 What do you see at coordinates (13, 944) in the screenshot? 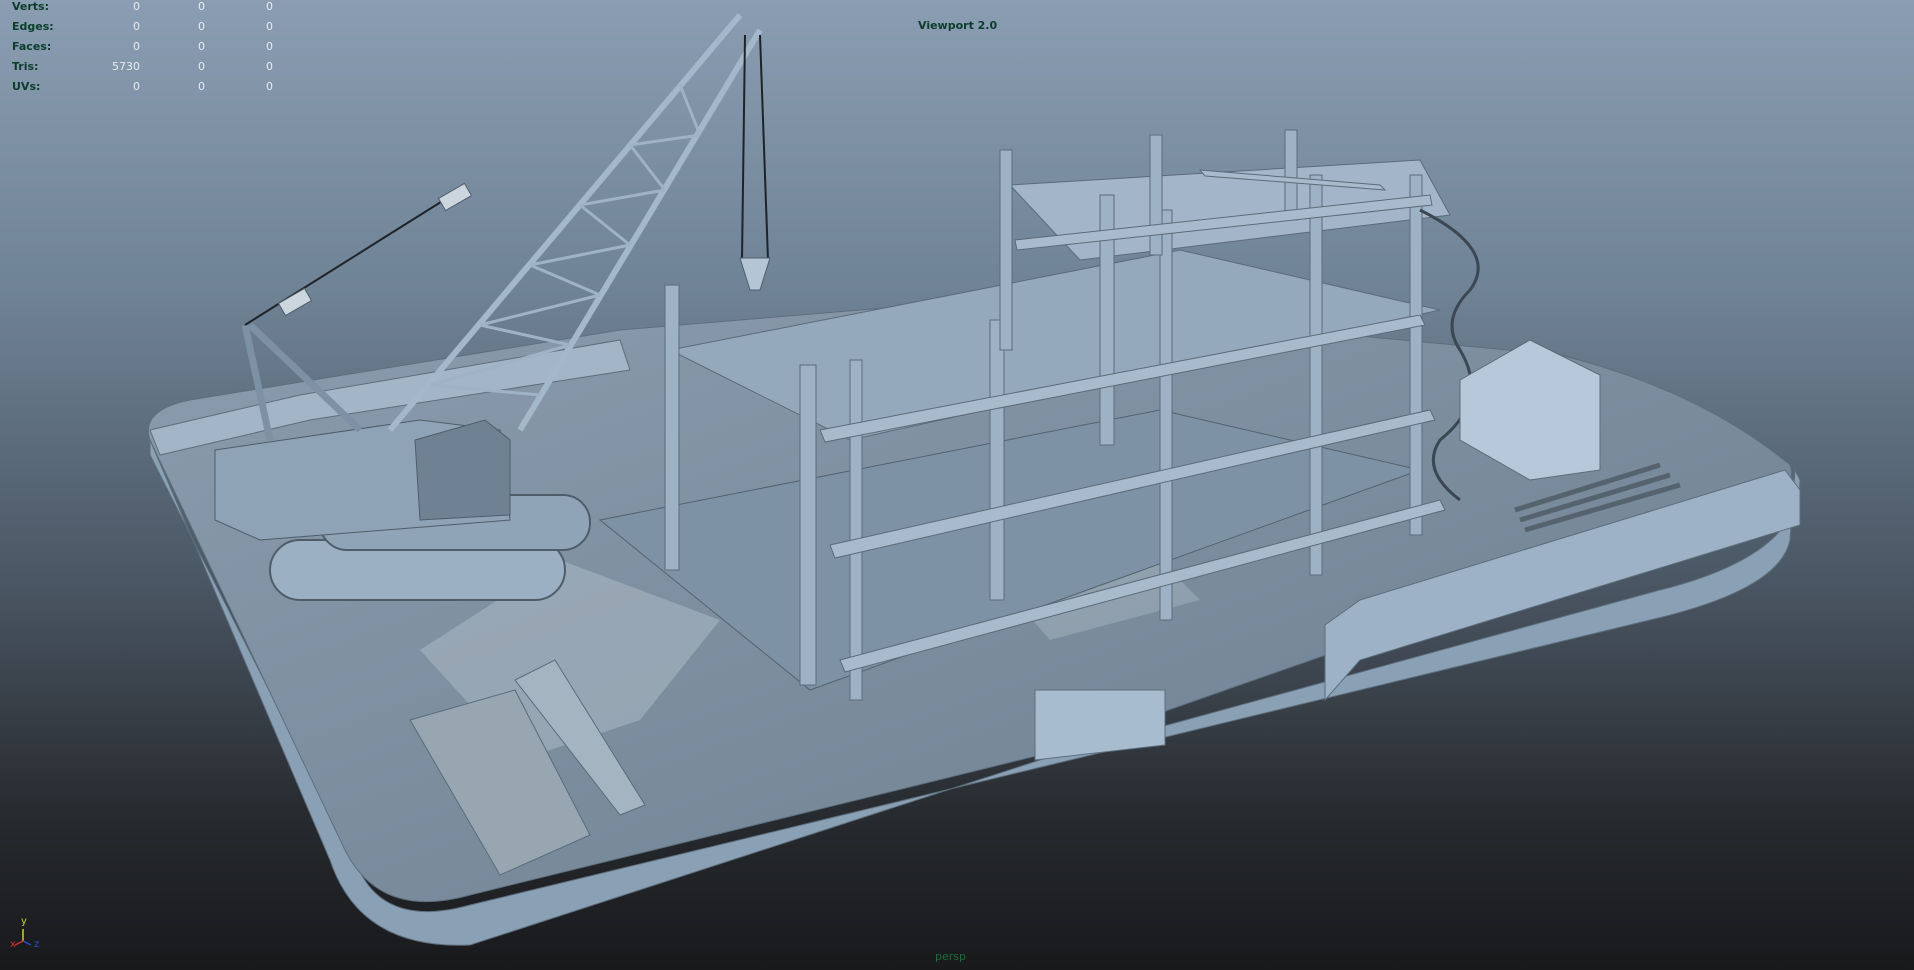
I see `axis-x-label: x` at bounding box center [13, 944].